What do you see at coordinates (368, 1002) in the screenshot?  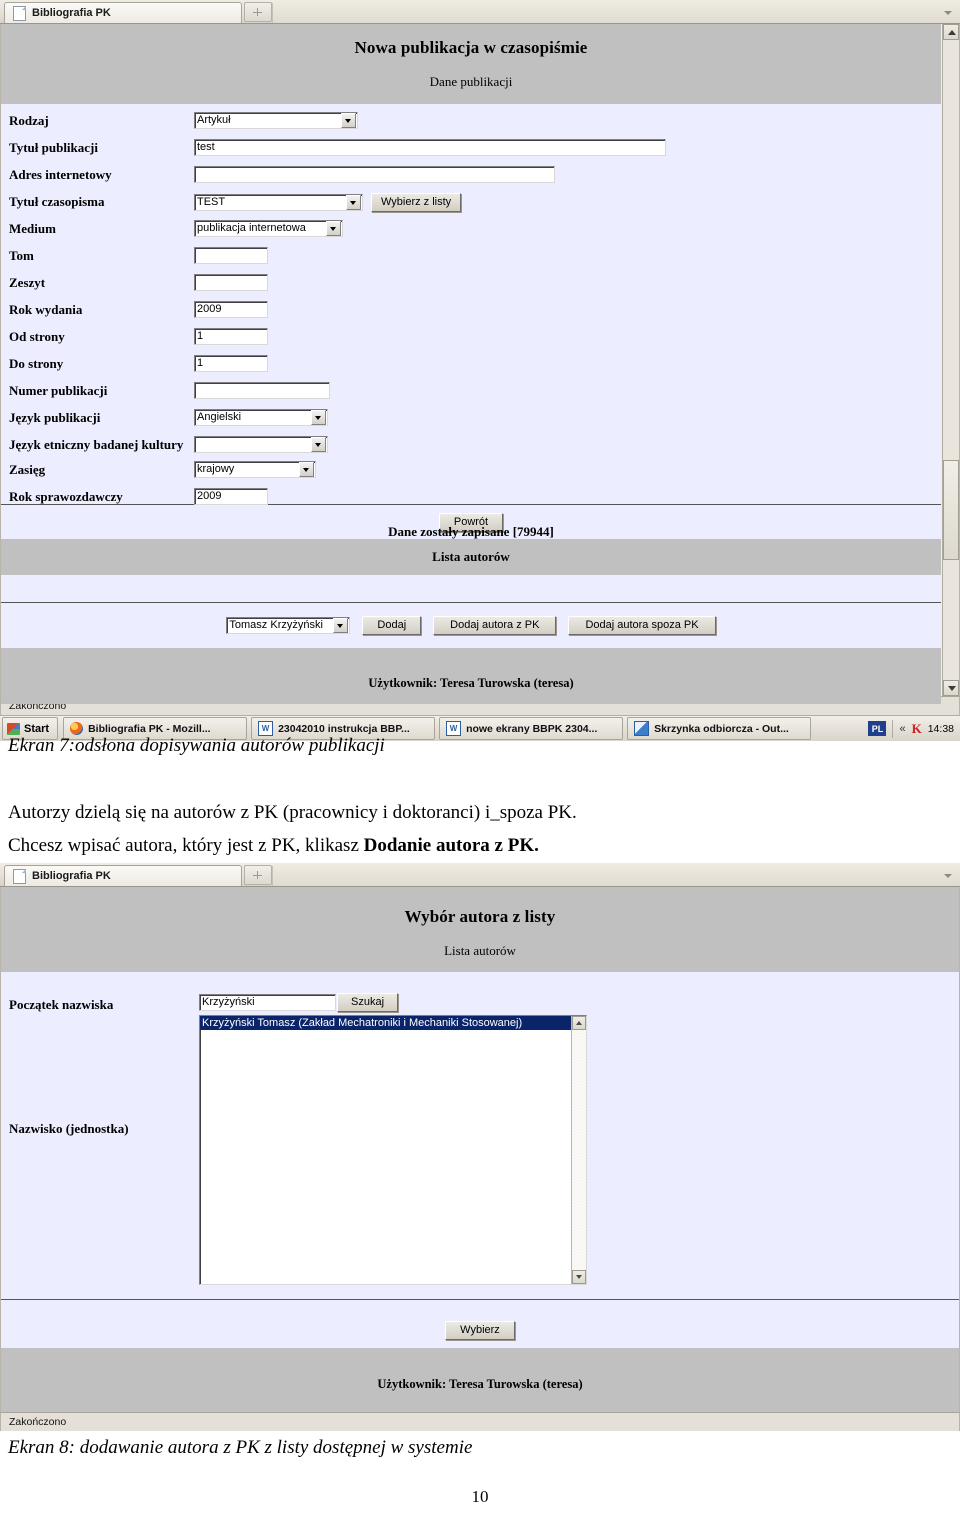 I see `szukaj-button: Szukaj` at bounding box center [368, 1002].